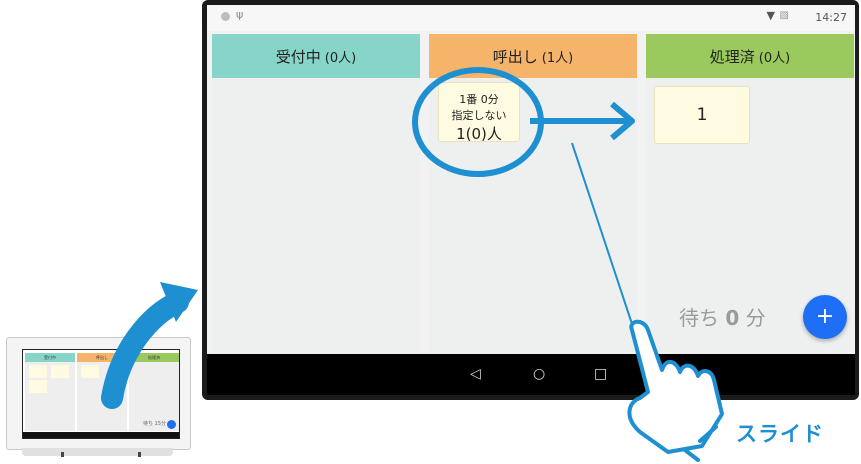 Image resolution: width=861 pixels, height=464 pixels. What do you see at coordinates (478, 122) in the screenshot?
I see `highlight-circle` at bounding box center [478, 122].